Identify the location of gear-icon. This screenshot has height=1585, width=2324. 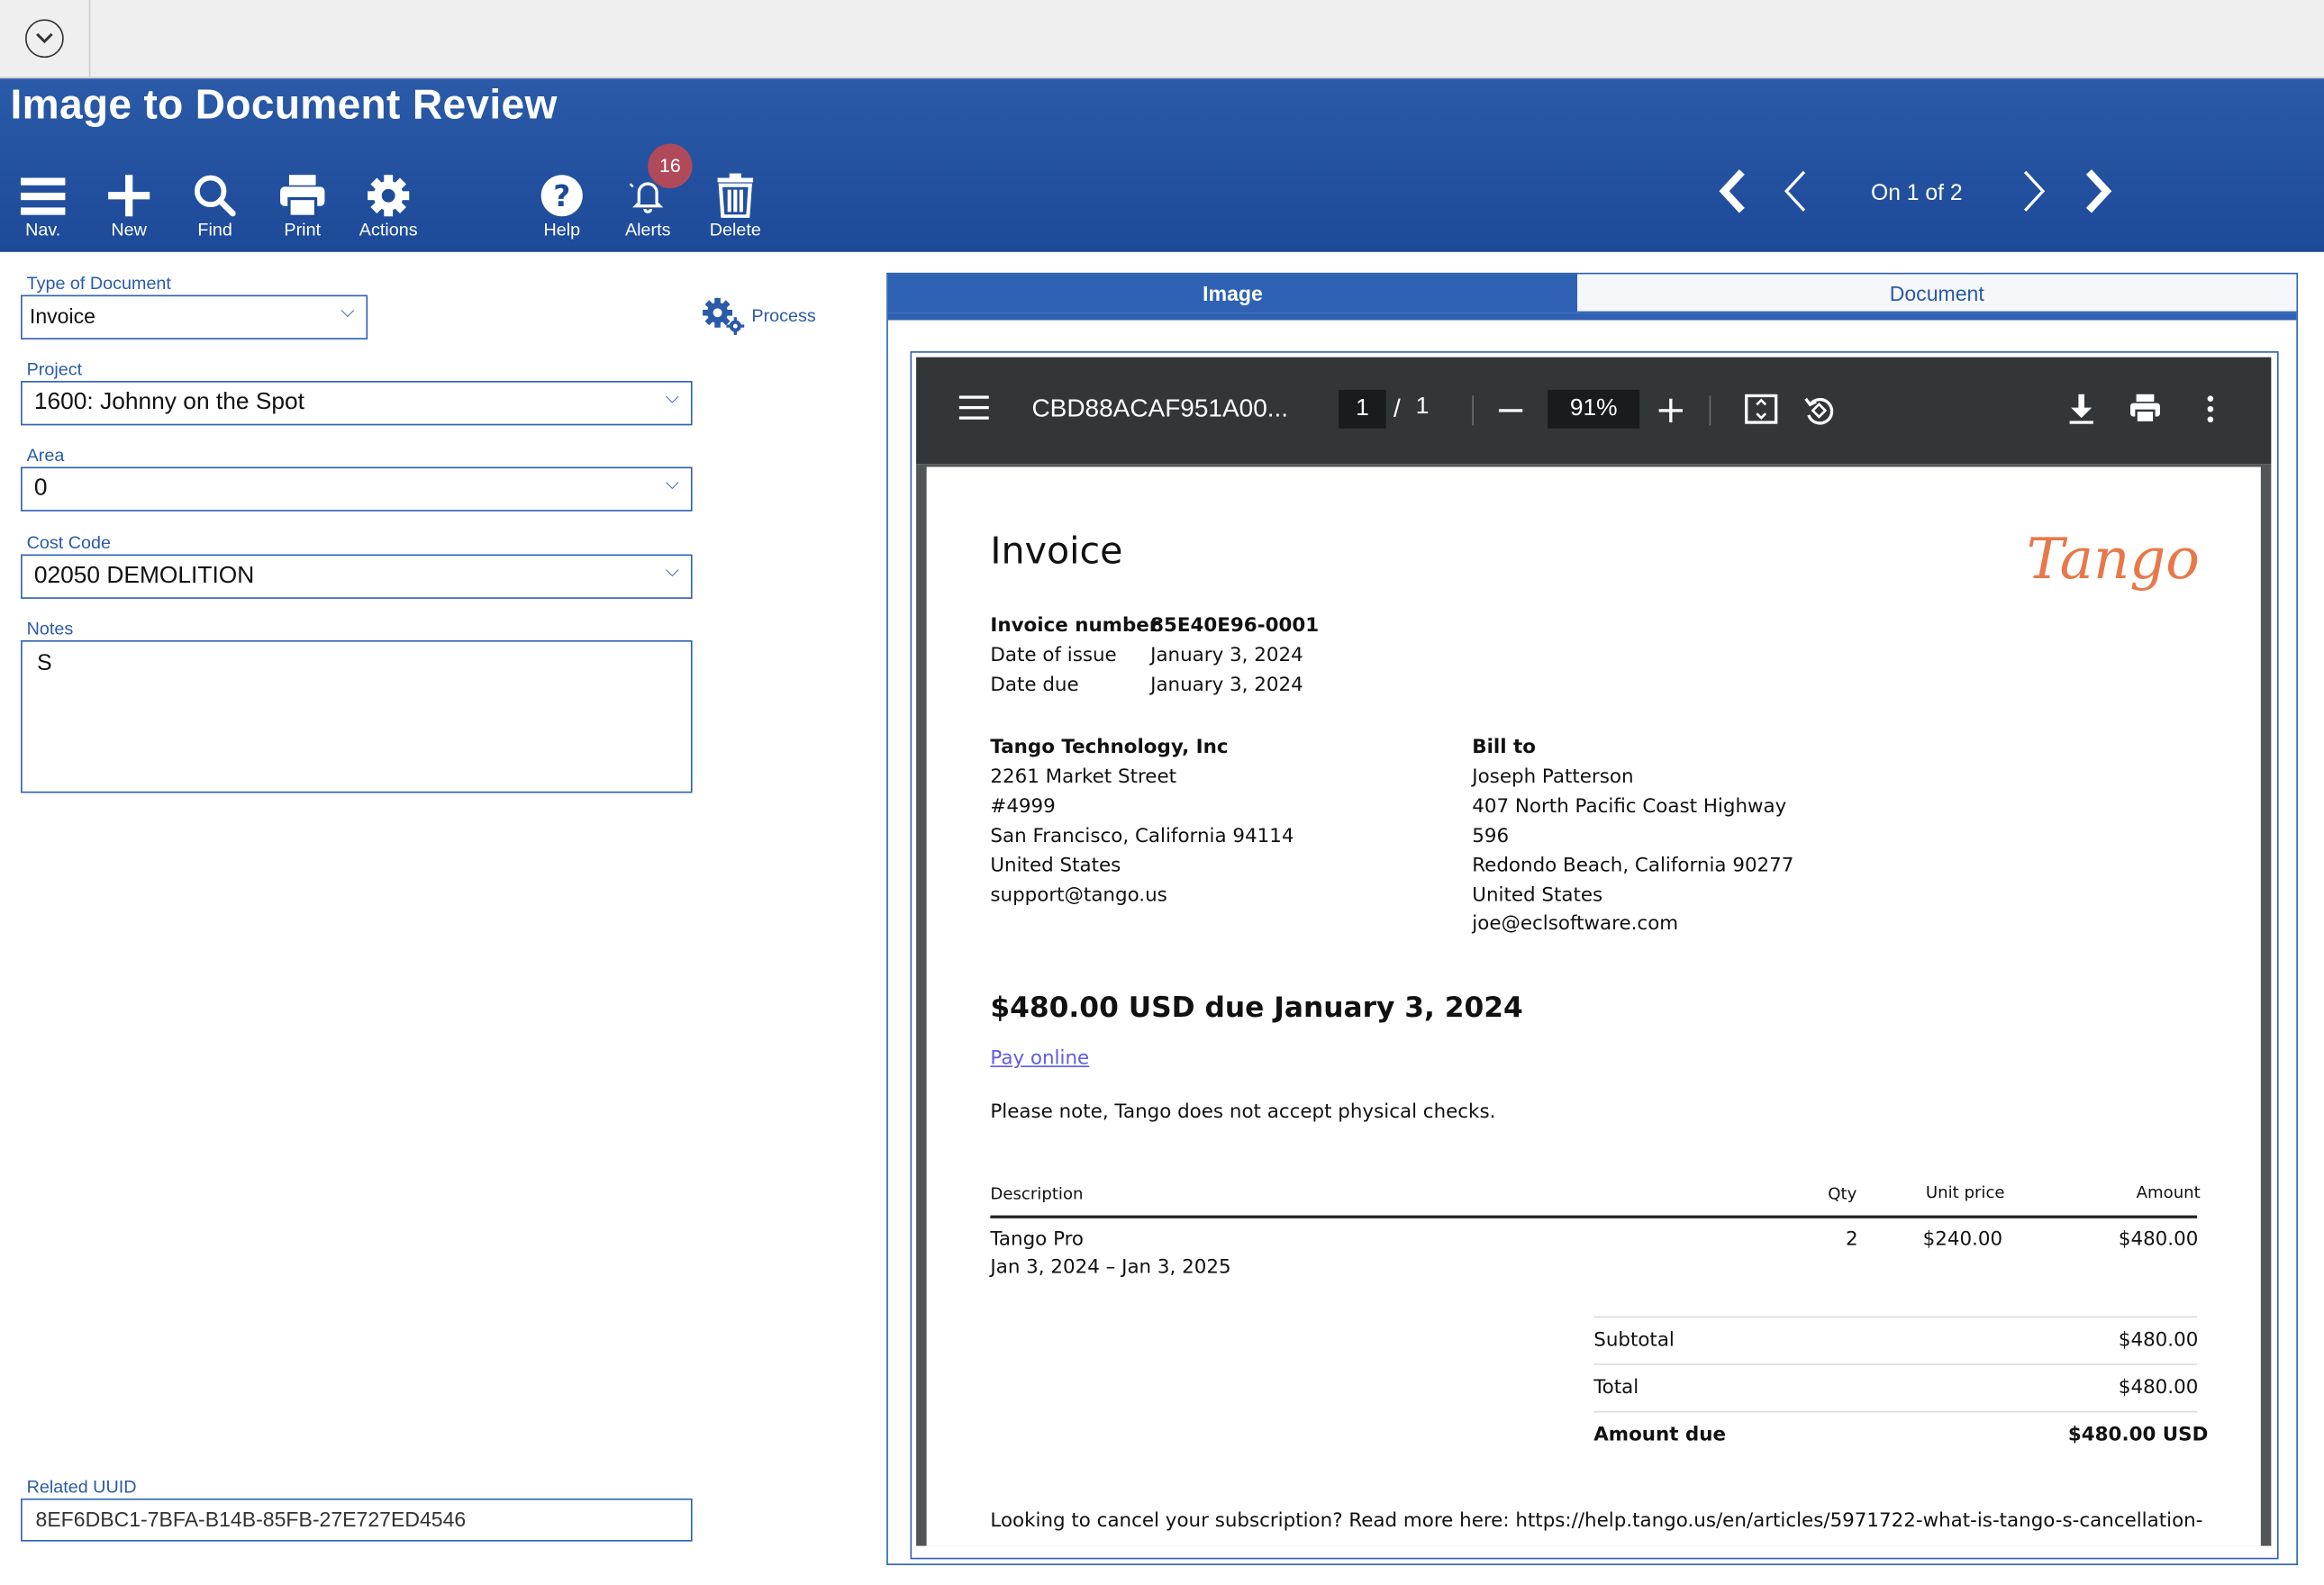
(389, 196).